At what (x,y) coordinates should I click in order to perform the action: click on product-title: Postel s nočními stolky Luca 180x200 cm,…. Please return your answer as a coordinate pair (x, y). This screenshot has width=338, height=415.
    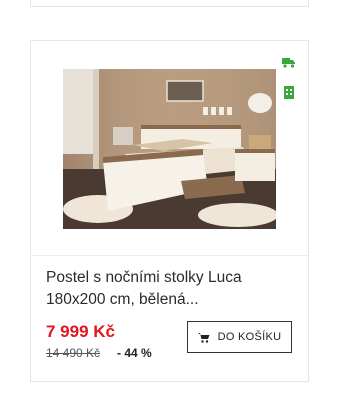
    Looking at the image, I should click on (171, 289).